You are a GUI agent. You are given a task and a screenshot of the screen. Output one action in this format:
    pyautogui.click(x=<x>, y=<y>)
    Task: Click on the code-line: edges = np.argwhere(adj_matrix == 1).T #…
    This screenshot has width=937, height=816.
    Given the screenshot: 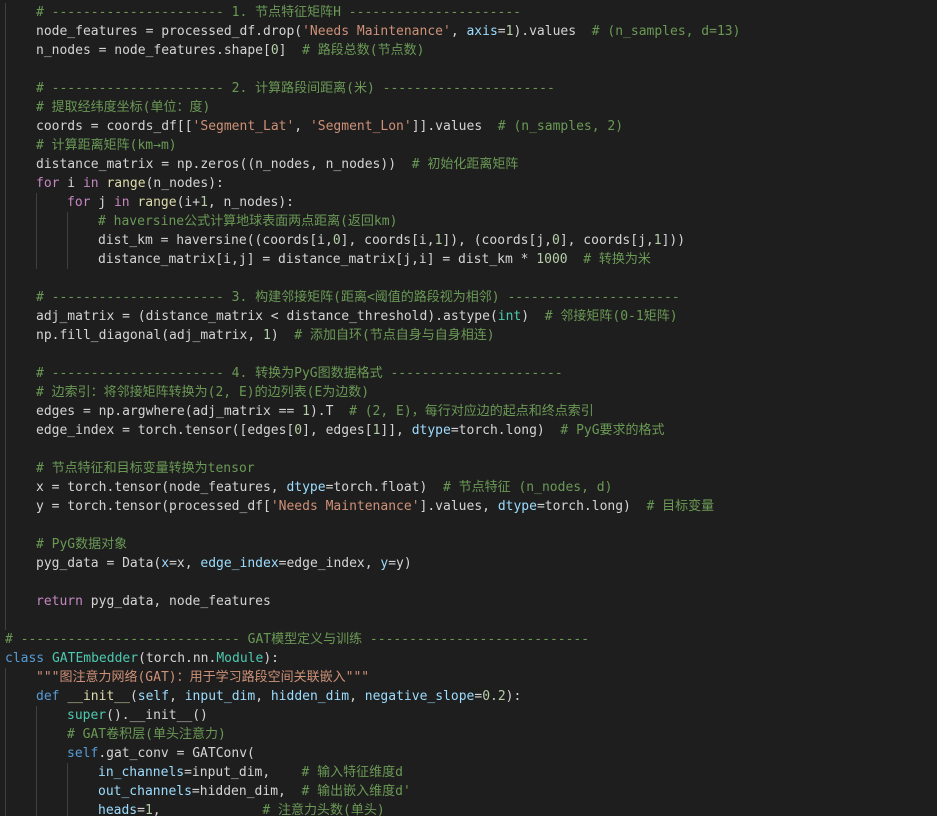 What is the action you would take?
    pyautogui.click(x=468, y=411)
    